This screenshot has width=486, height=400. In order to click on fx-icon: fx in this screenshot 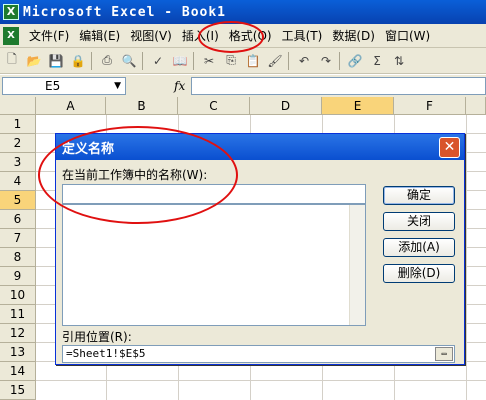, I will do `click(179, 86)`.